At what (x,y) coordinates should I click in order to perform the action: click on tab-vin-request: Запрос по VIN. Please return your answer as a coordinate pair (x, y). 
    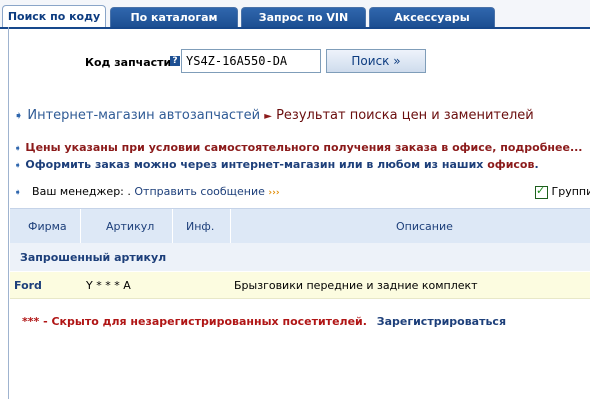
    Looking at the image, I should click on (303, 17).